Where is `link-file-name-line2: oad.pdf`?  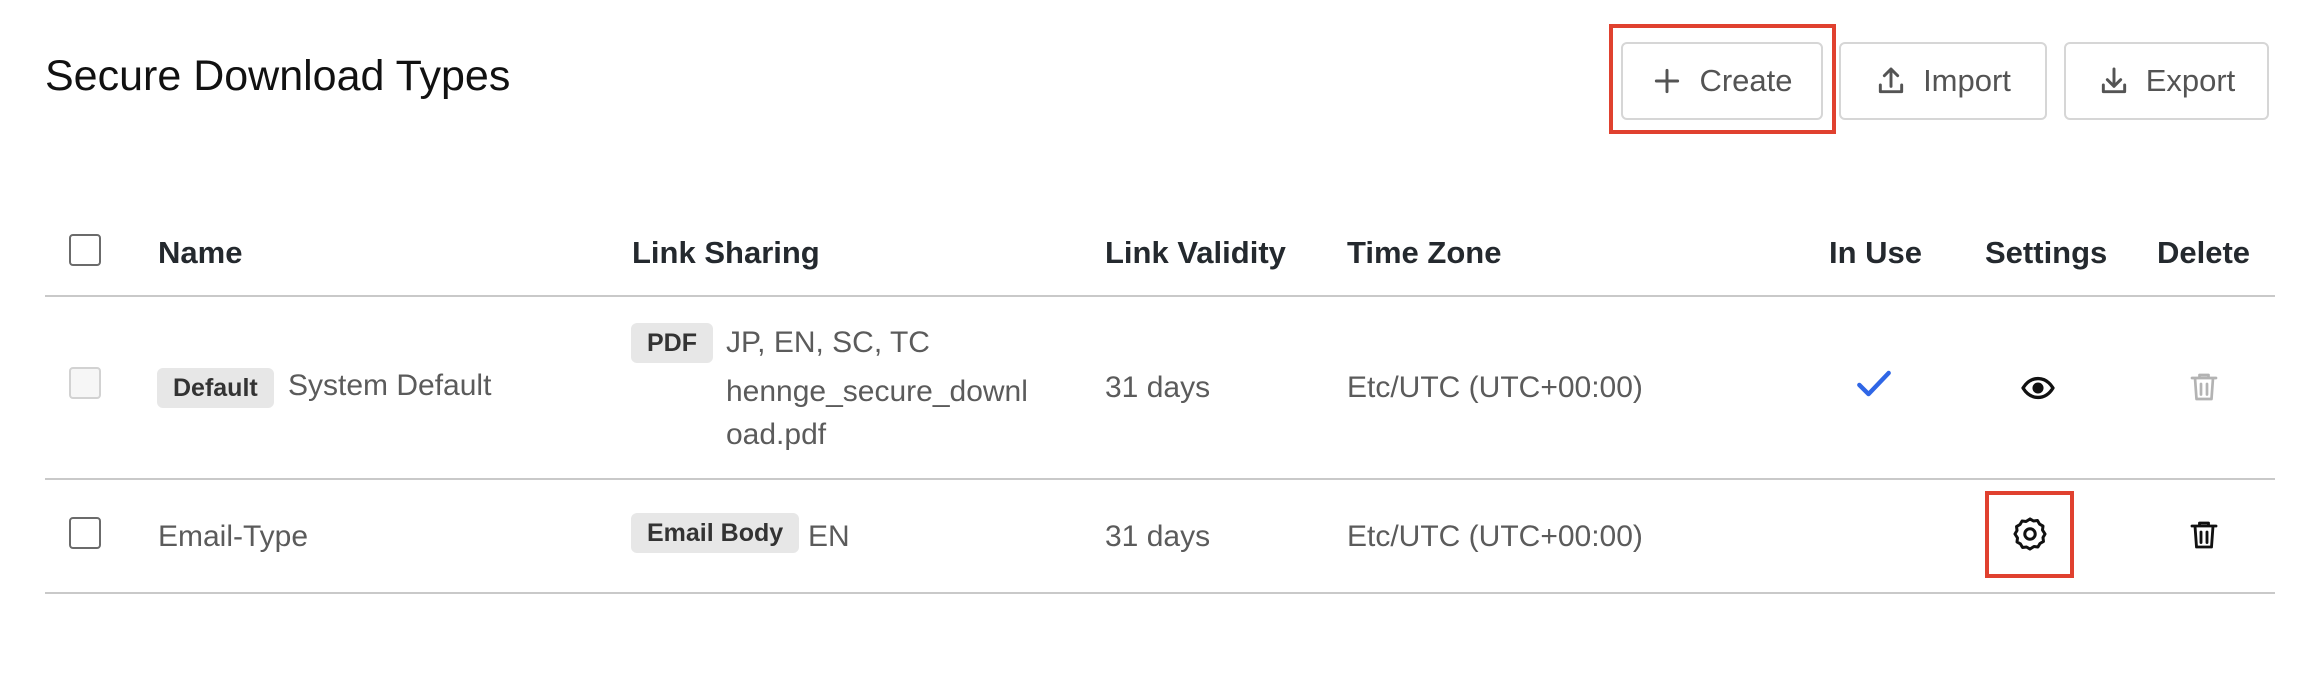 link-file-name-line2: oad.pdf is located at coordinates (776, 434).